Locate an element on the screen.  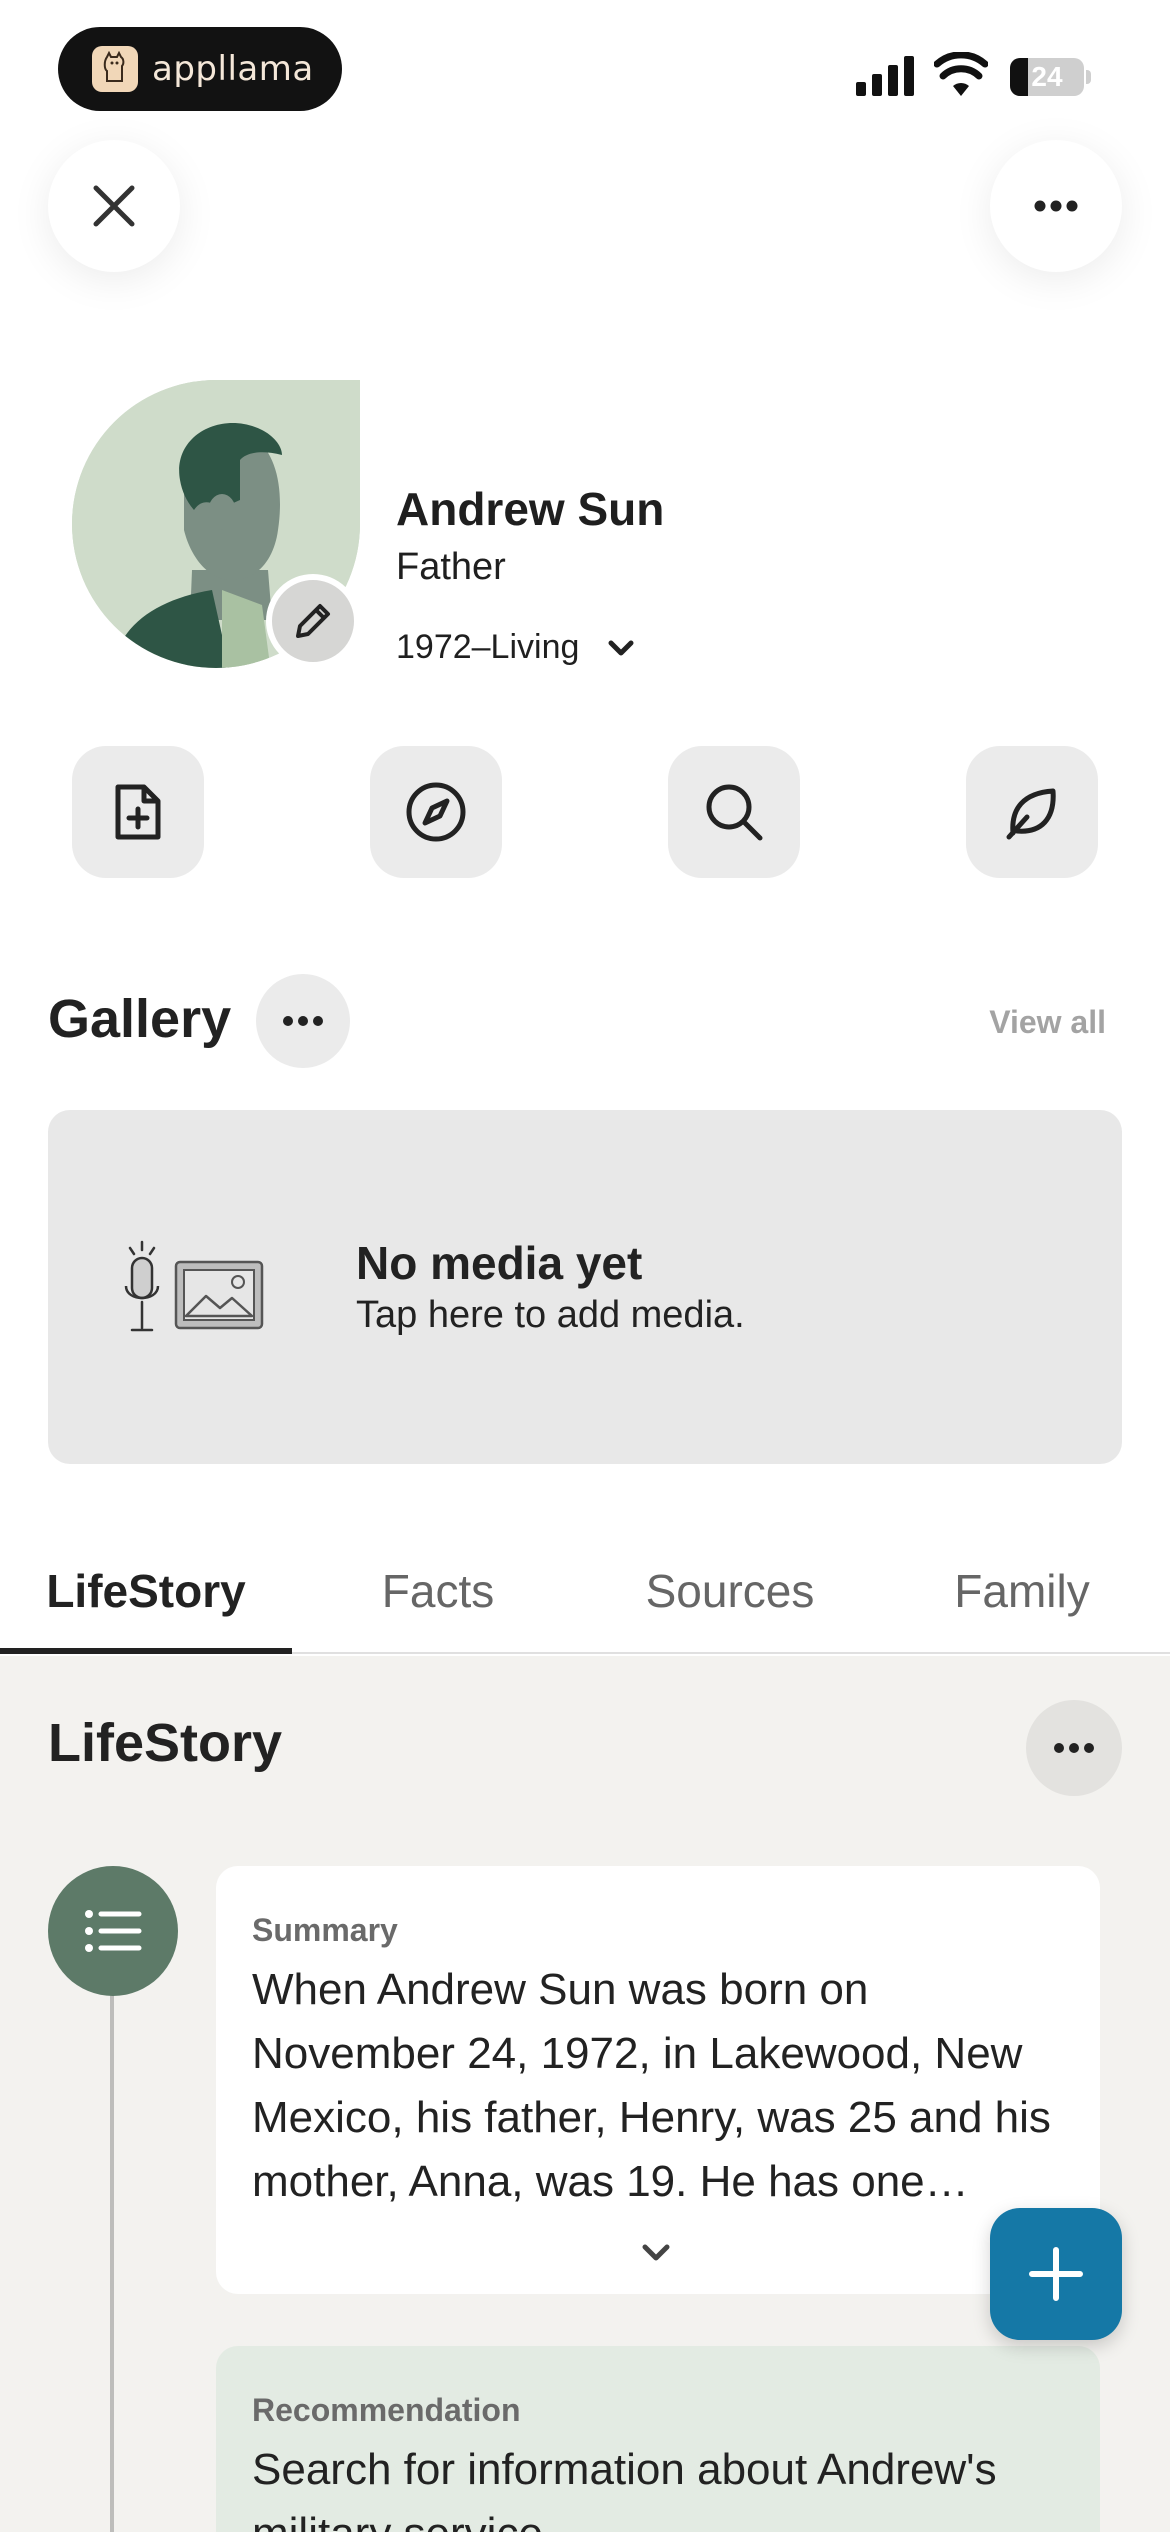
media-placeholder-icon is located at coordinates (194, 1286).